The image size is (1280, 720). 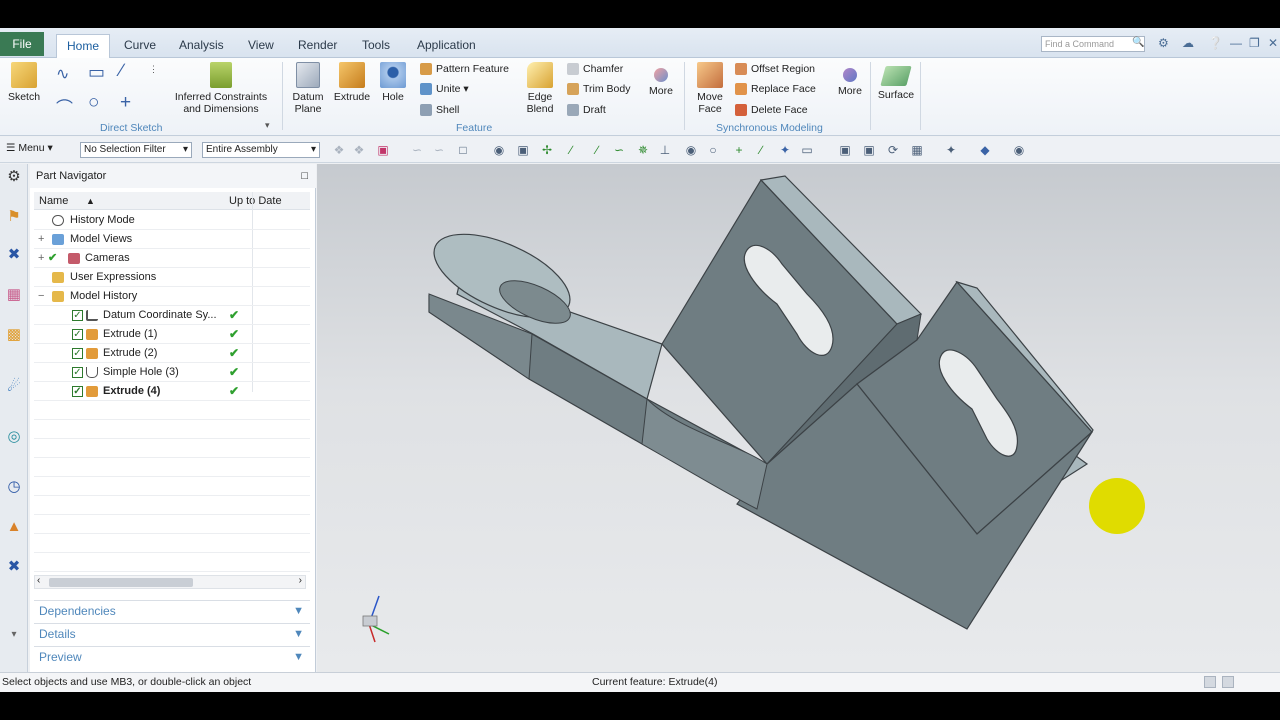 I want to click on move-face-button: Move Face, so click(x=710, y=88).